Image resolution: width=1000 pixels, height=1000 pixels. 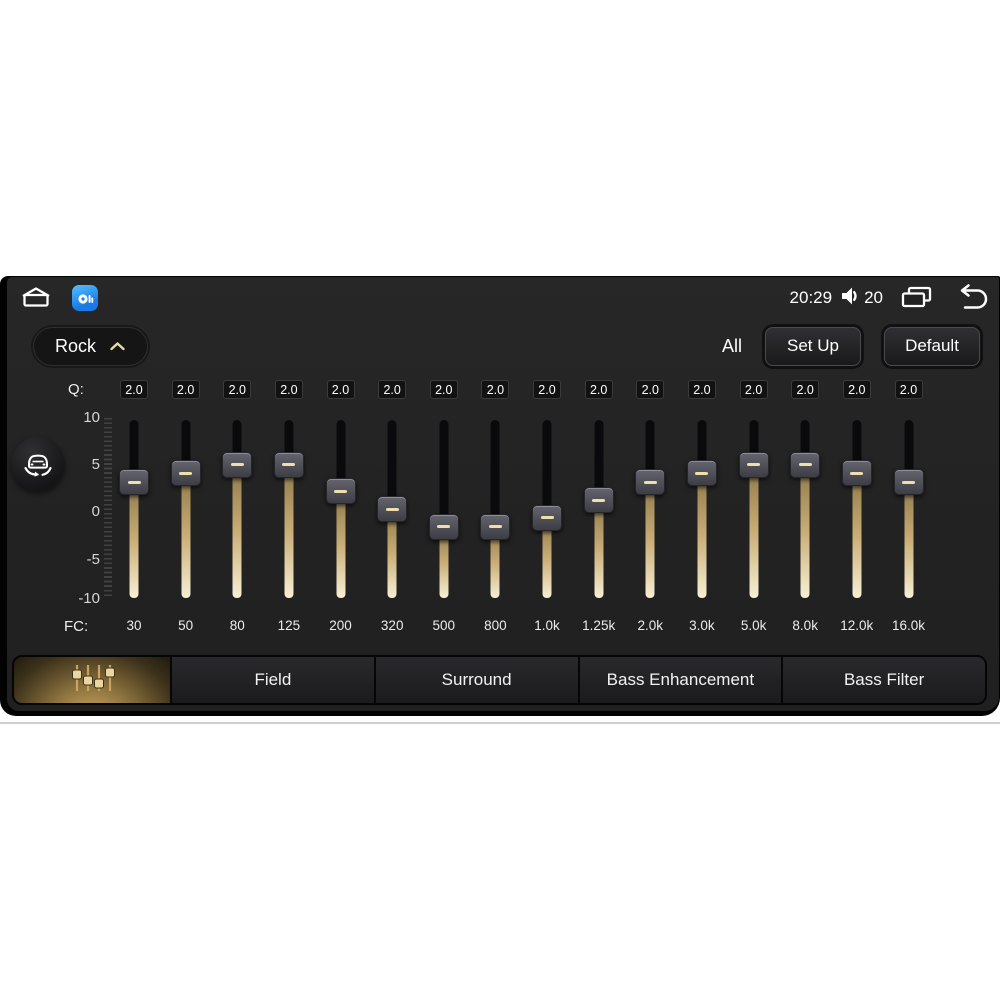 What do you see at coordinates (392, 389) in the screenshot?
I see `q-value-320: 2.0` at bounding box center [392, 389].